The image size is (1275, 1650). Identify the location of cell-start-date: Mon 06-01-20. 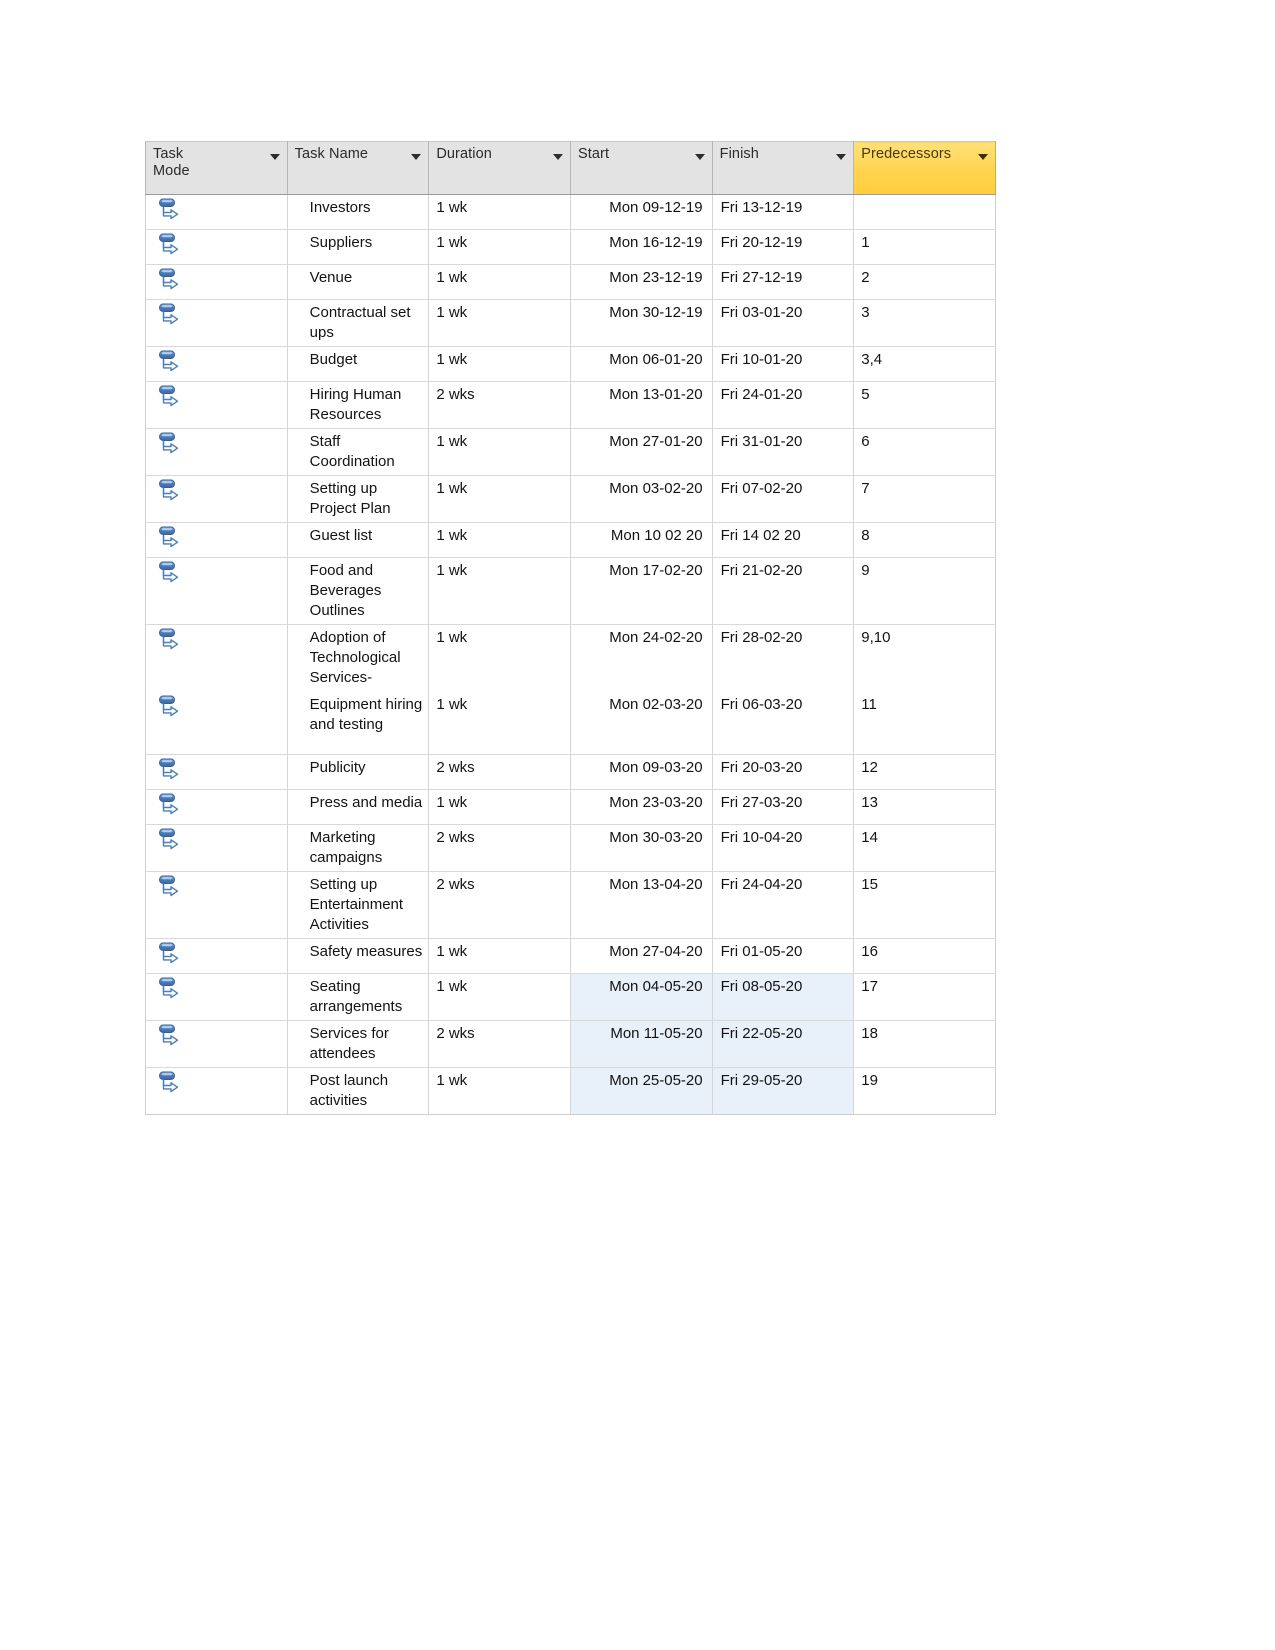
(641, 364).